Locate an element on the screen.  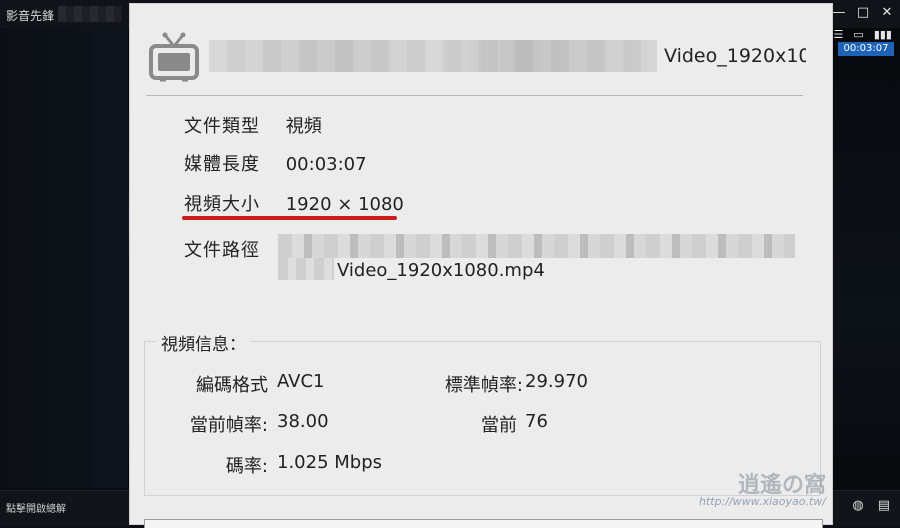
row-file-path: 文件路徑 is located at coordinates (232, 250).